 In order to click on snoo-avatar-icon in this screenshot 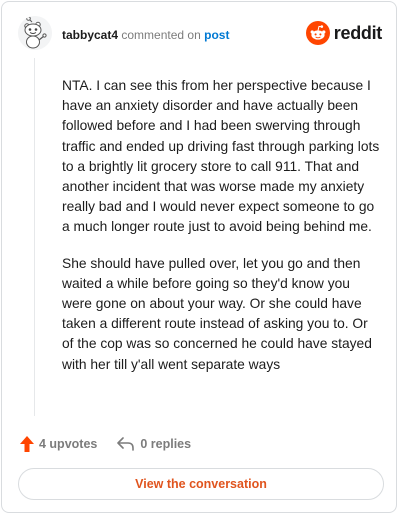, I will do `click(35, 33)`.